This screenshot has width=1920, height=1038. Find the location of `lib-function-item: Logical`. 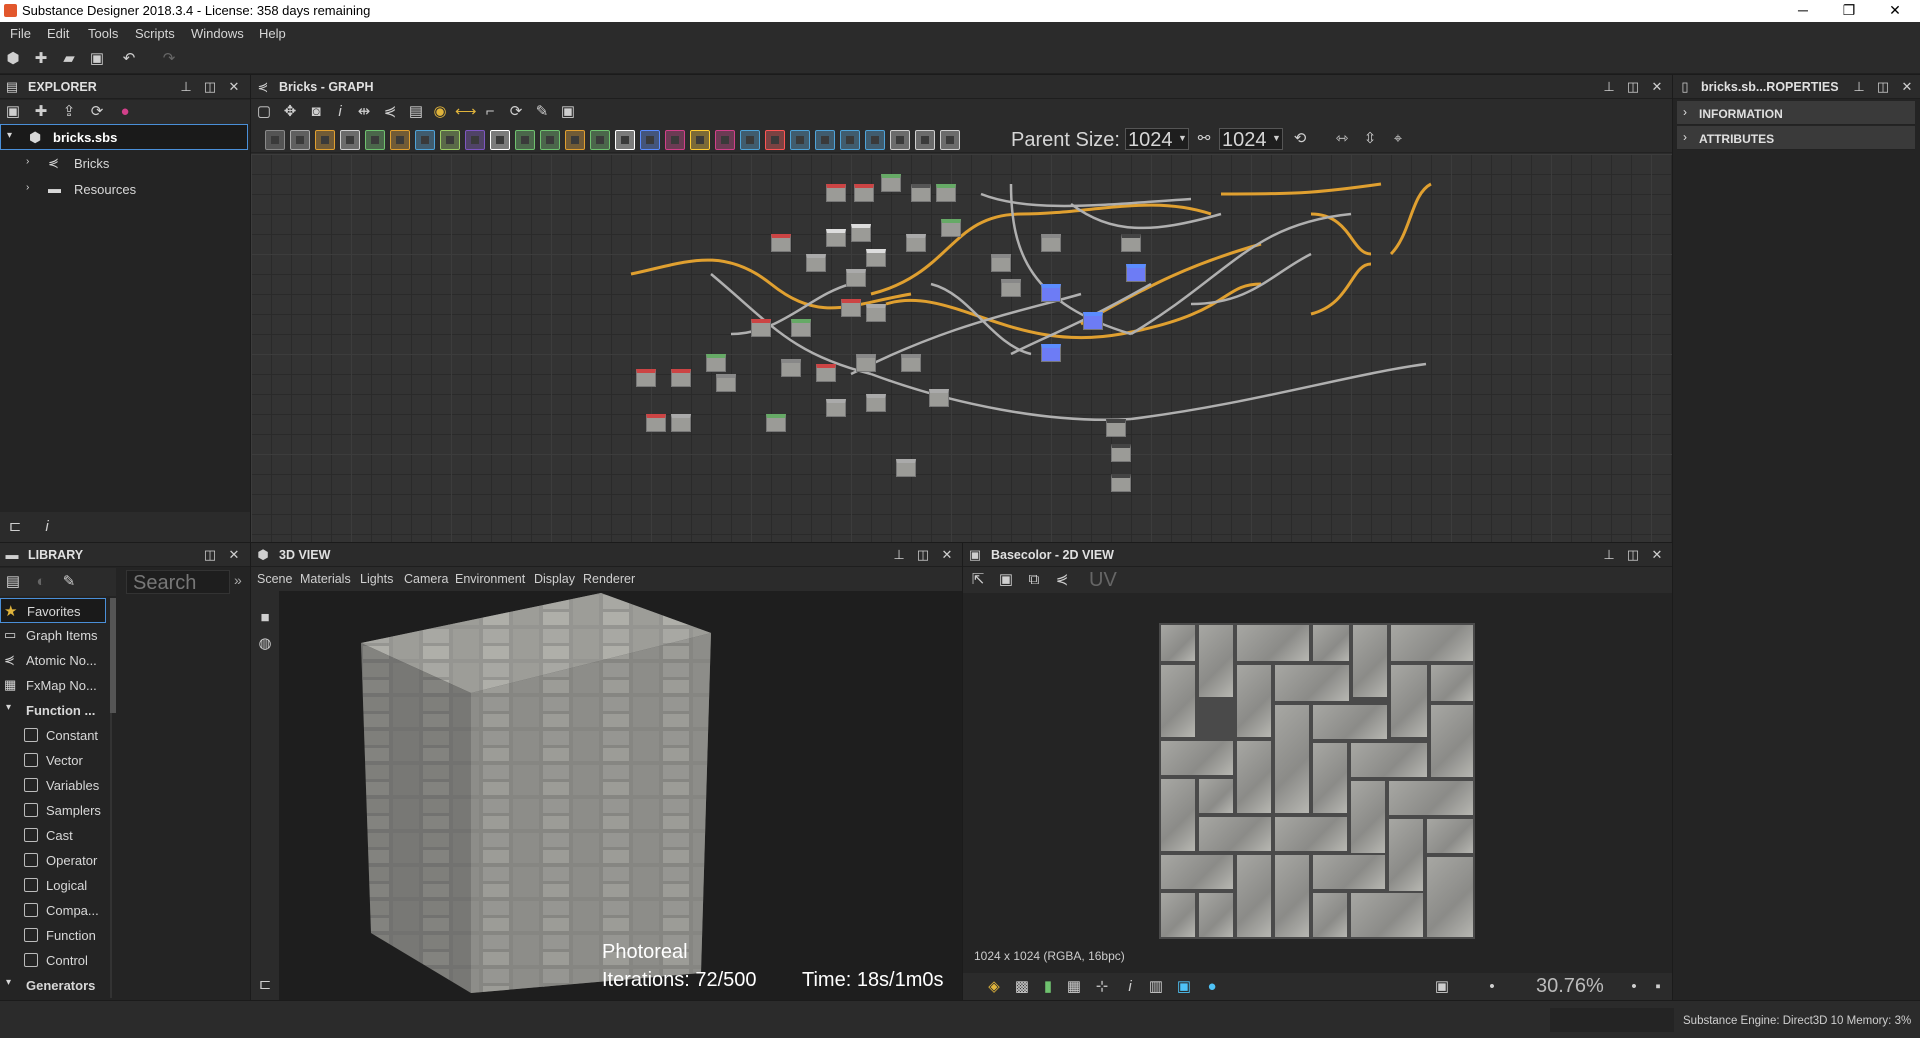

lib-function-item: Logical is located at coordinates (53, 885).